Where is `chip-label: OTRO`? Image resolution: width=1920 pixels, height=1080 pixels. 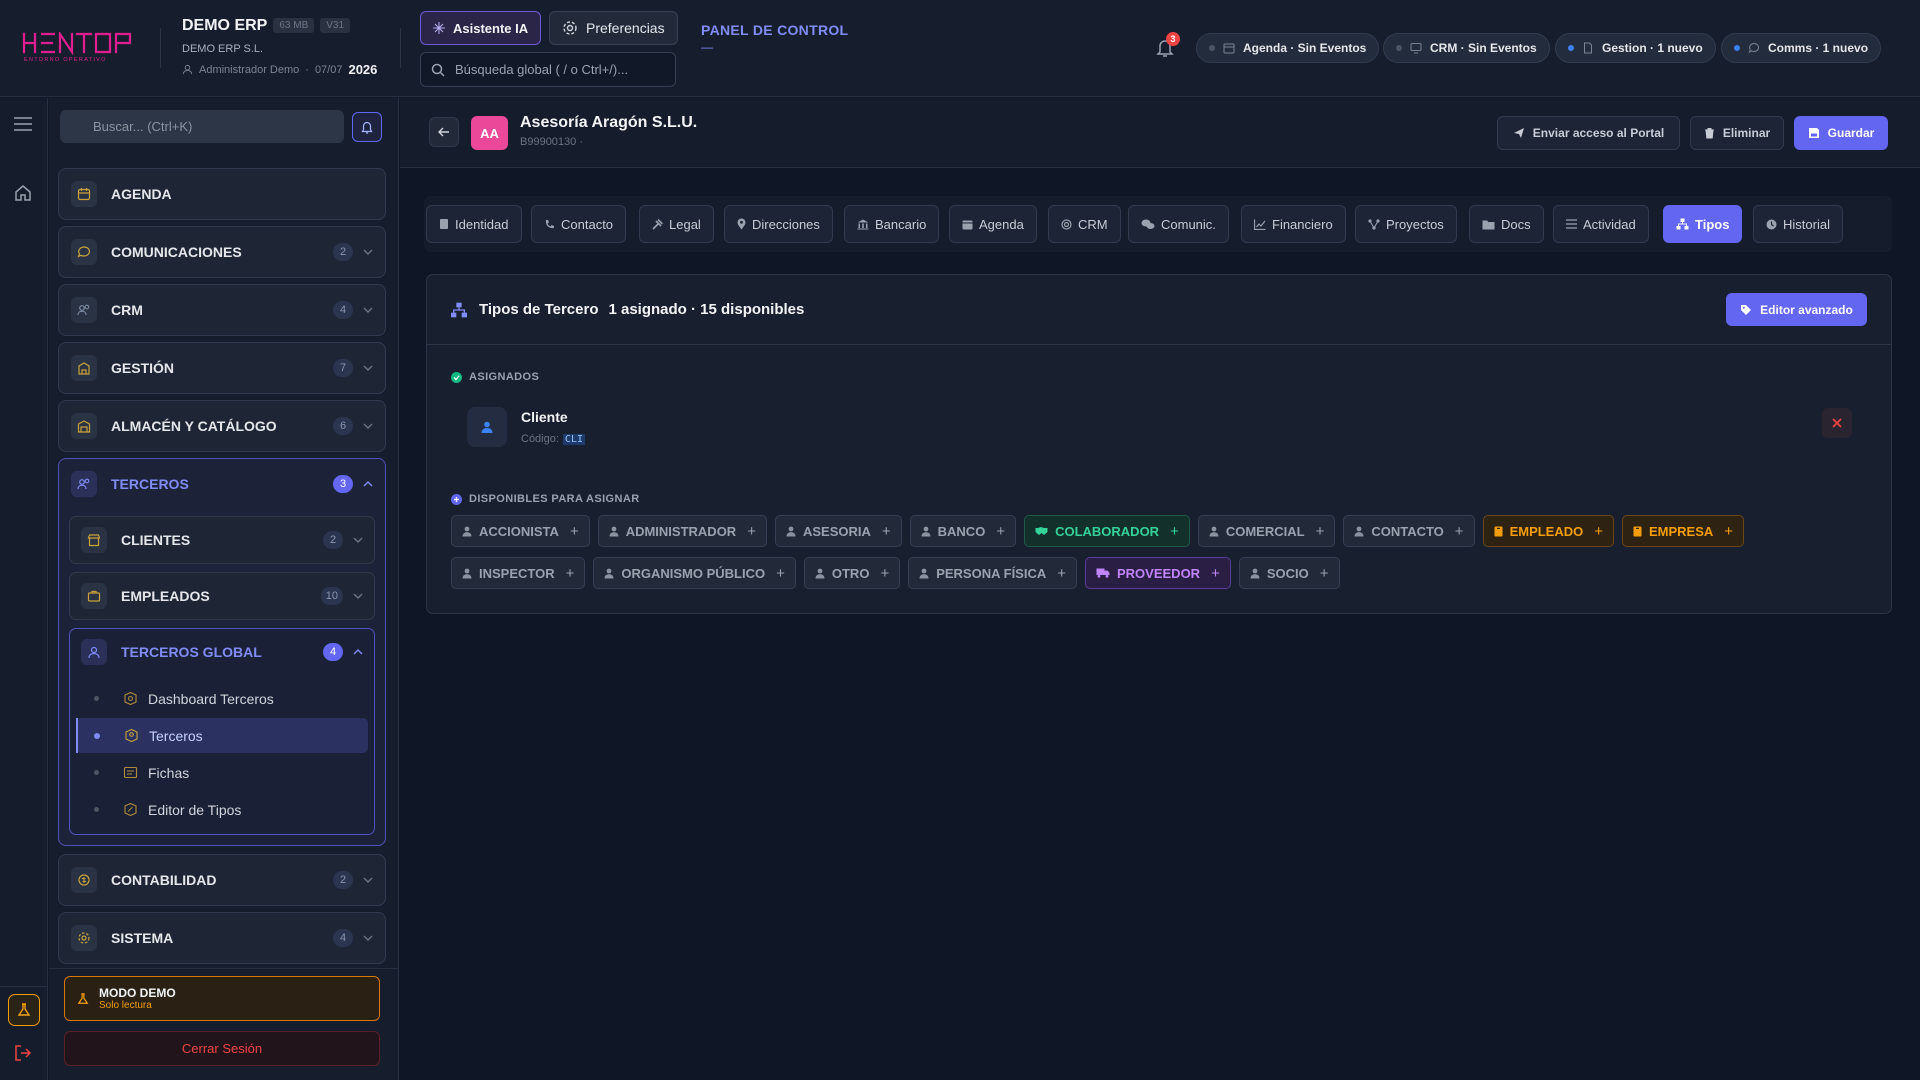
chip-label: OTRO is located at coordinates (850, 573).